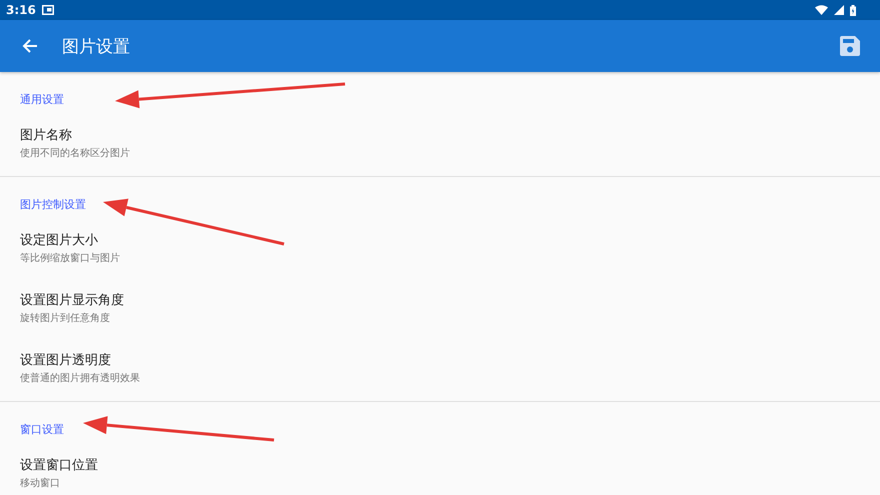 This screenshot has width=880, height=495. Describe the element at coordinates (75, 153) in the screenshot. I see `item-summary: 使用不同的名称区分图片` at that location.